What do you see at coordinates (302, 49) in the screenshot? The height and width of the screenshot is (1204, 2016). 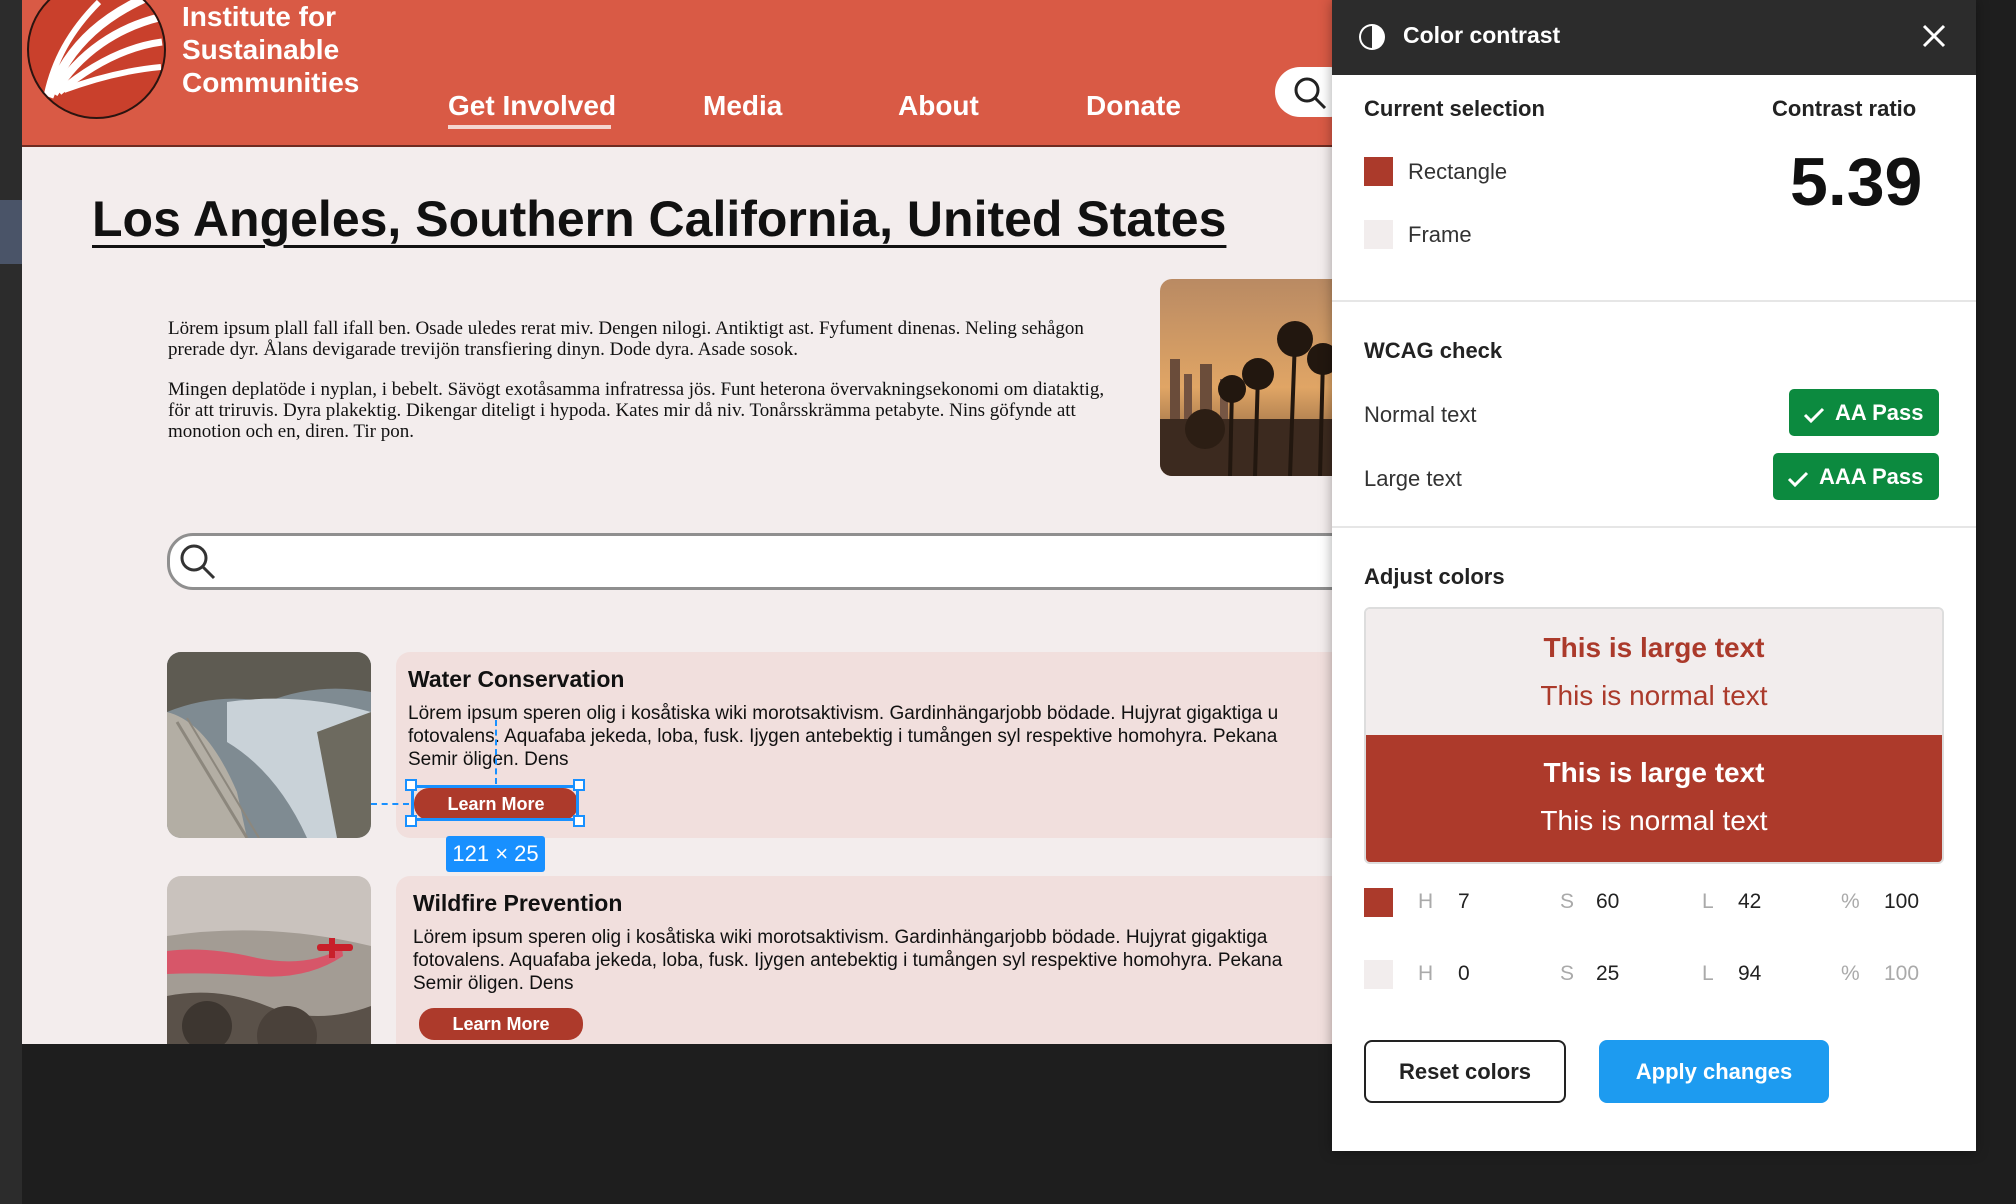 I see `brand-name: Institute for Sustainable Communities` at bounding box center [302, 49].